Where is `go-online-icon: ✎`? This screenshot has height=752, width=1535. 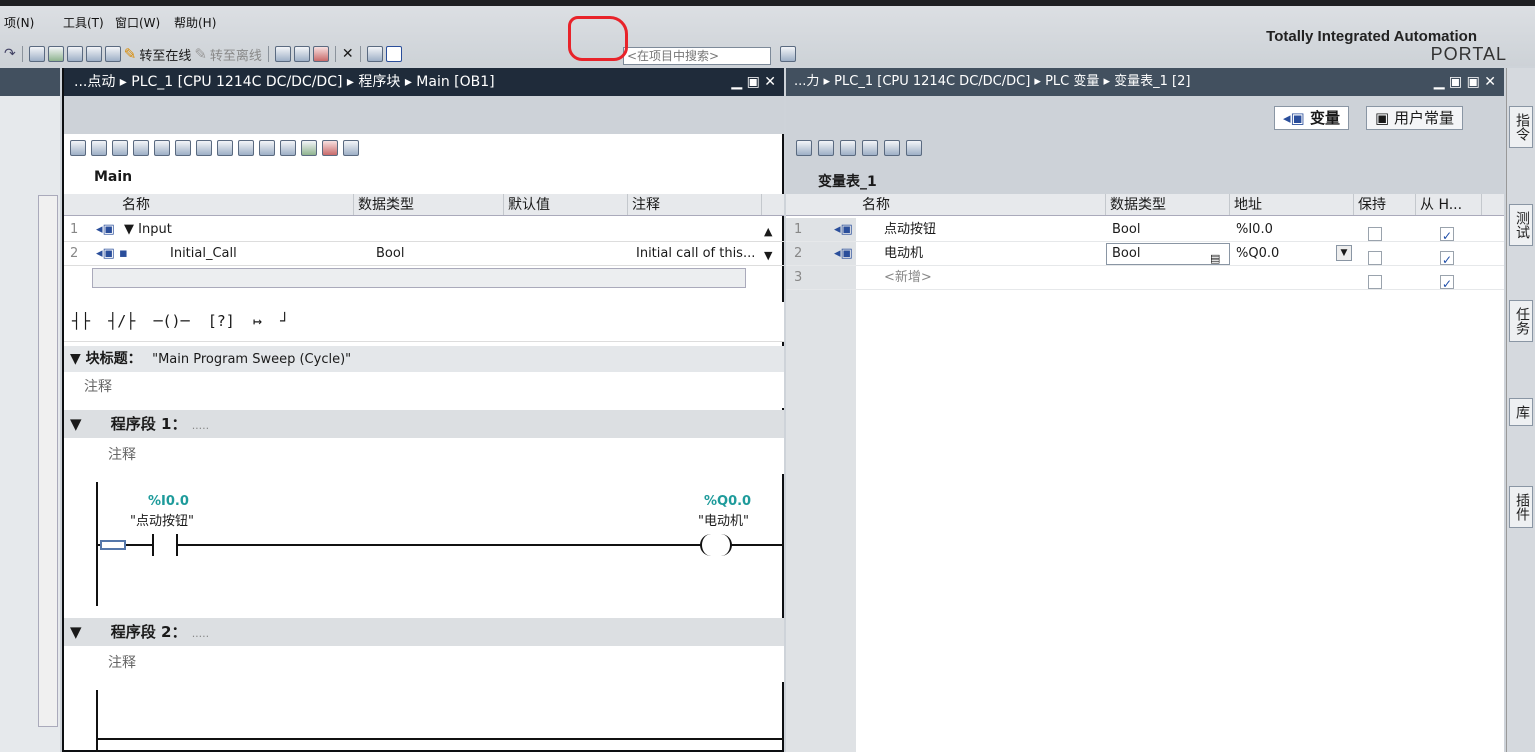 go-online-icon: ✎ is located at coordinates (130, 54).